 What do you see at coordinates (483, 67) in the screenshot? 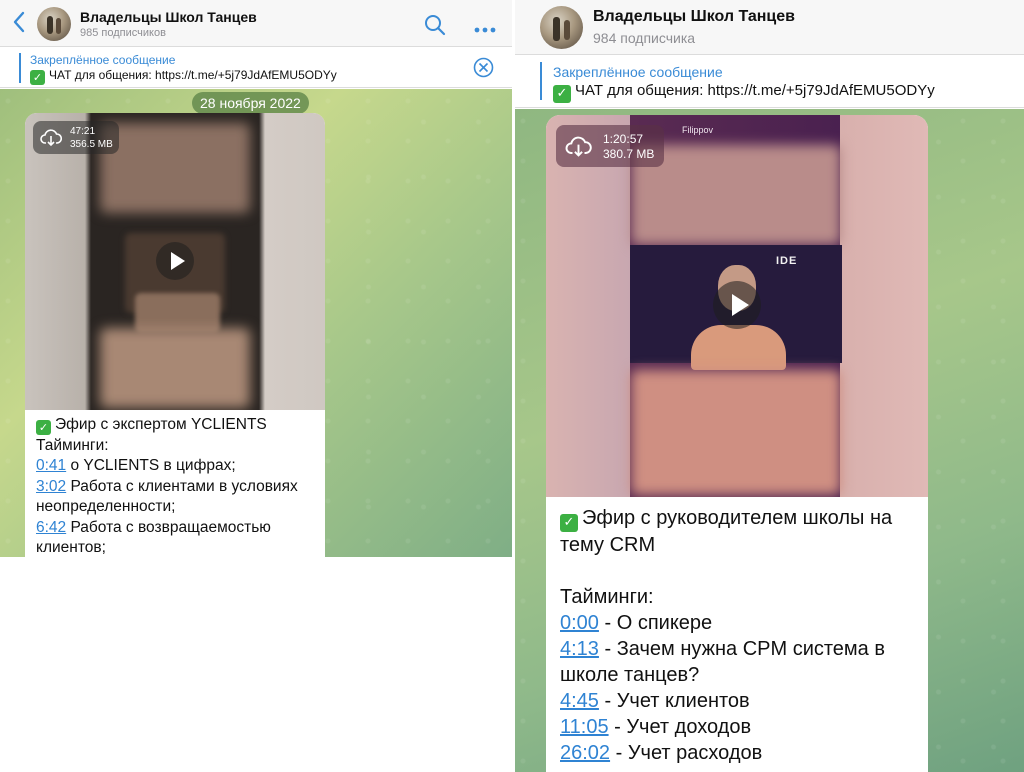
I see `close-pinned-icon` at bounding box center [483, 67].